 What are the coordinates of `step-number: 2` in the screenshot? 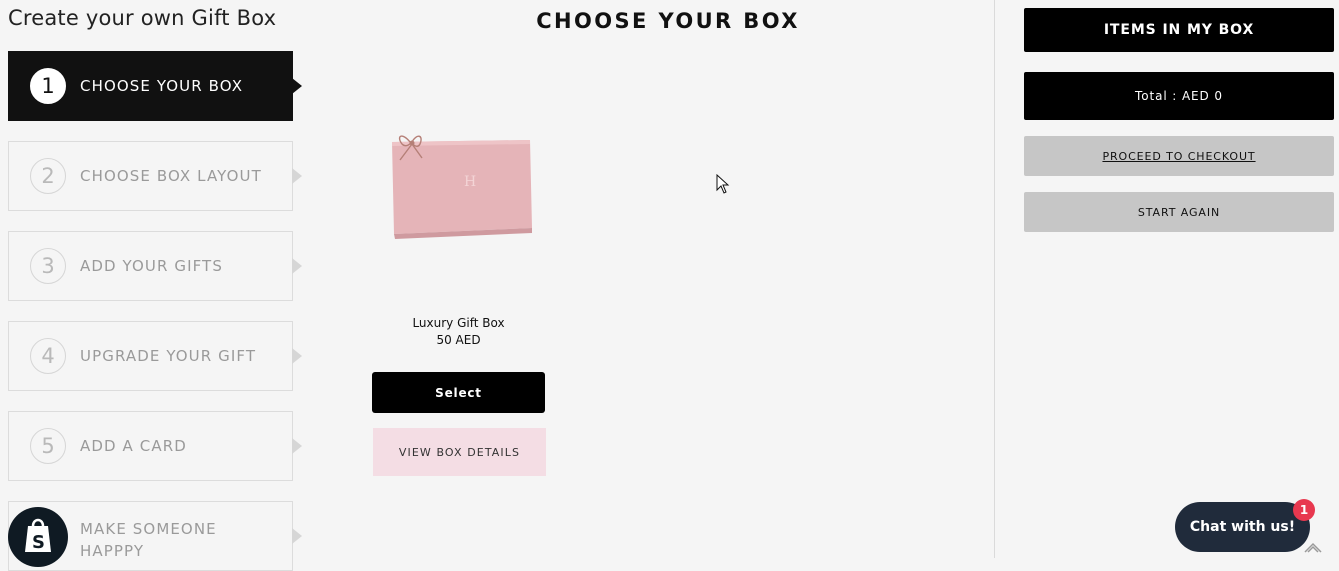 It's located at (48, 176).